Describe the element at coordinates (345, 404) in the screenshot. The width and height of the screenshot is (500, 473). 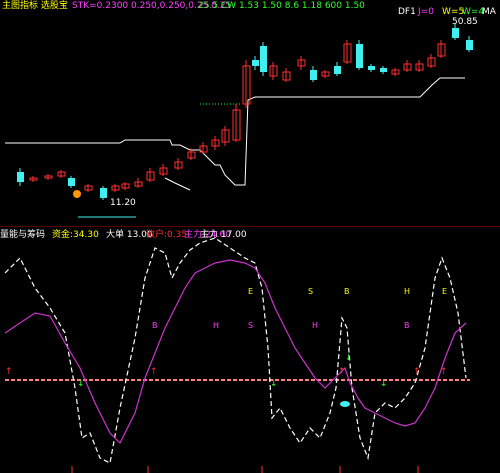
I see `cloud-icon` at that location.